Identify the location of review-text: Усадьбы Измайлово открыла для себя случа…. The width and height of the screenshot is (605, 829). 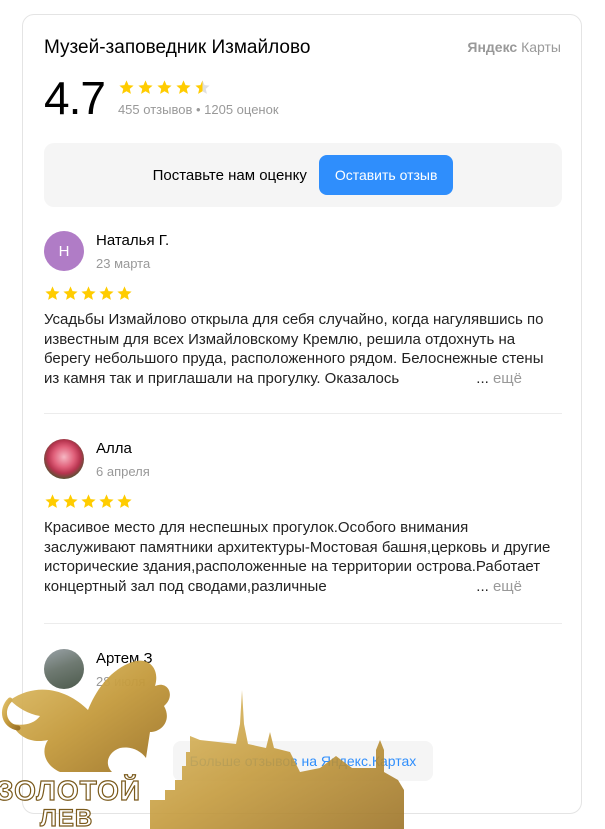
(294, 349).